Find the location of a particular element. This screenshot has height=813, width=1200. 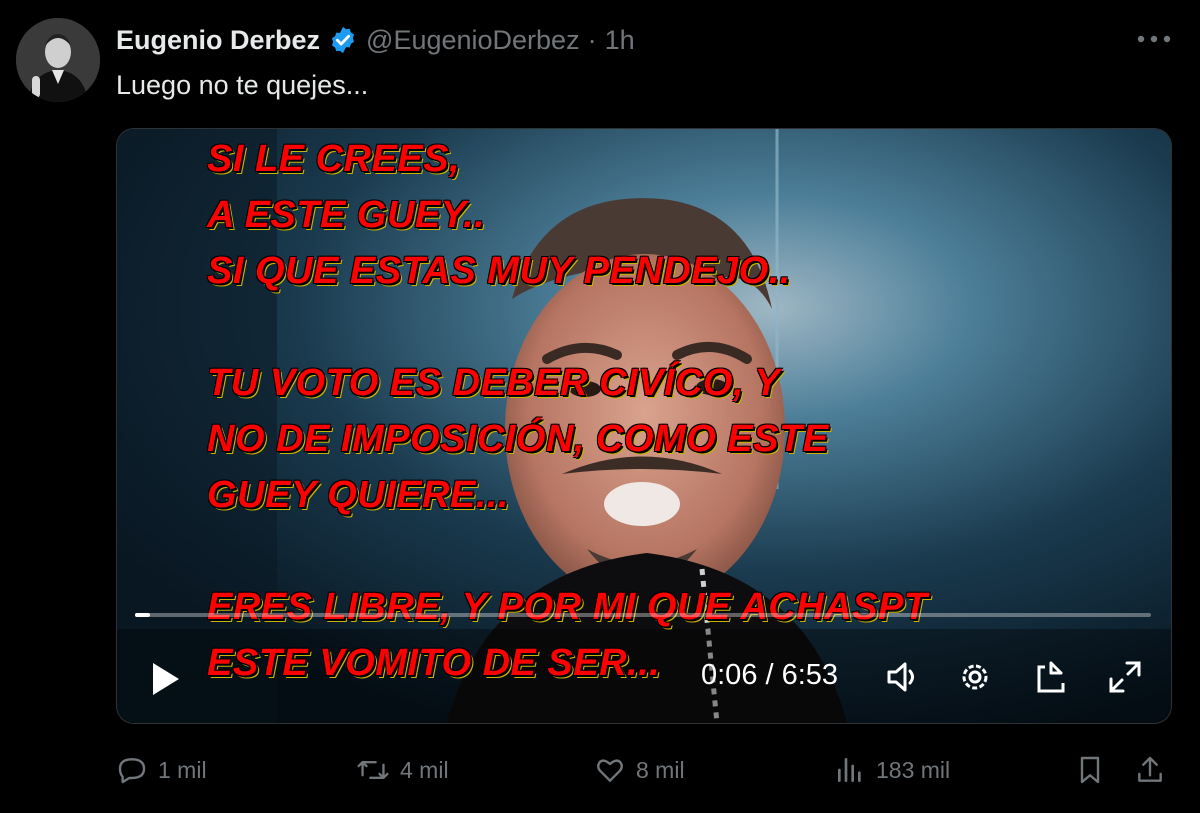

settings-gear-icon is located at coordinates (975, 677).